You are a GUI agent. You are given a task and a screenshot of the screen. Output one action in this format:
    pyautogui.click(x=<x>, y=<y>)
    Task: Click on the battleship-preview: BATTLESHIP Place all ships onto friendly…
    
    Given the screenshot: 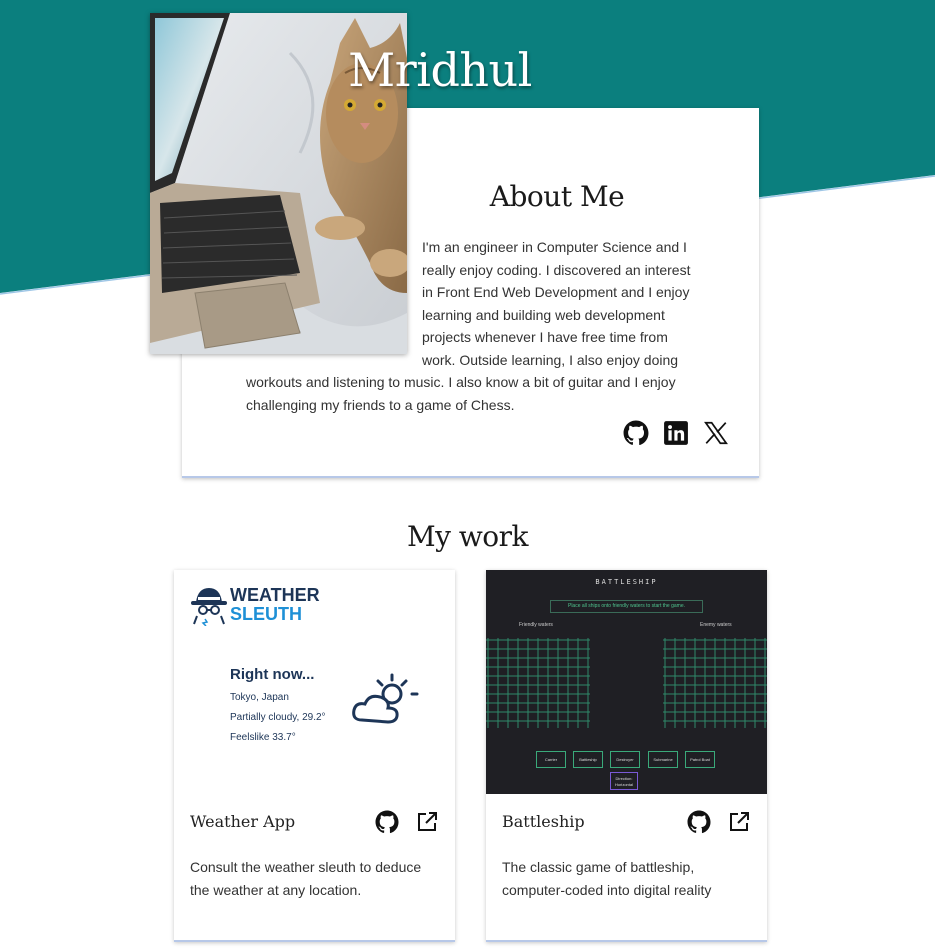 What is the action you would take?
    pyautogui.click(x=626, y=682)
    